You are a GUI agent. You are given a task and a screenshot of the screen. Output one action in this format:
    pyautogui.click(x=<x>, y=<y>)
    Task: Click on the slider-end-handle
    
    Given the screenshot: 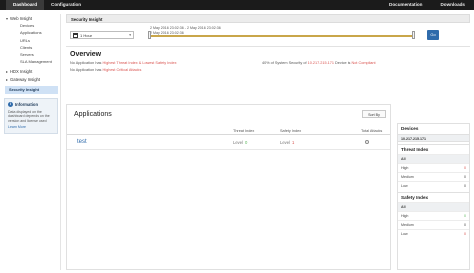 What is the action you would take?
    pyautogui.click(x=413, y=35)
    